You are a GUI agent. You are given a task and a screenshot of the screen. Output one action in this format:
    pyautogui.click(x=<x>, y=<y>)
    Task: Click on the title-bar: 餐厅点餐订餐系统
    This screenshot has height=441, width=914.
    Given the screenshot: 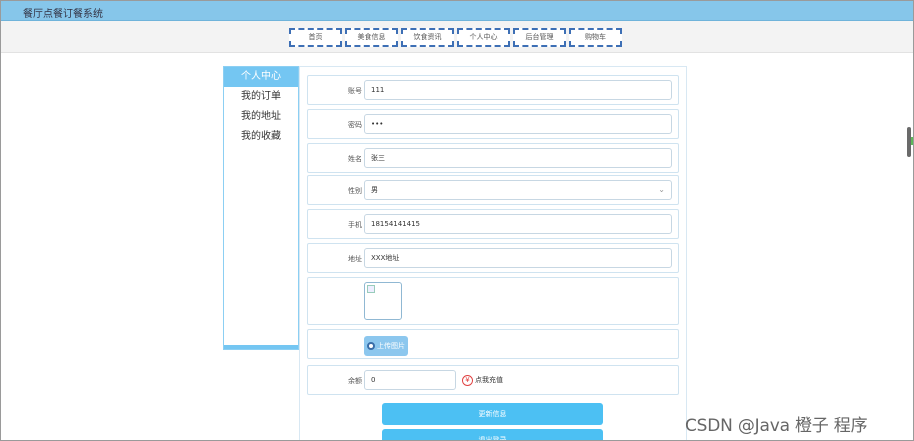 What is the action you would take?
    pyautogui.click(x=457, y=11)
    